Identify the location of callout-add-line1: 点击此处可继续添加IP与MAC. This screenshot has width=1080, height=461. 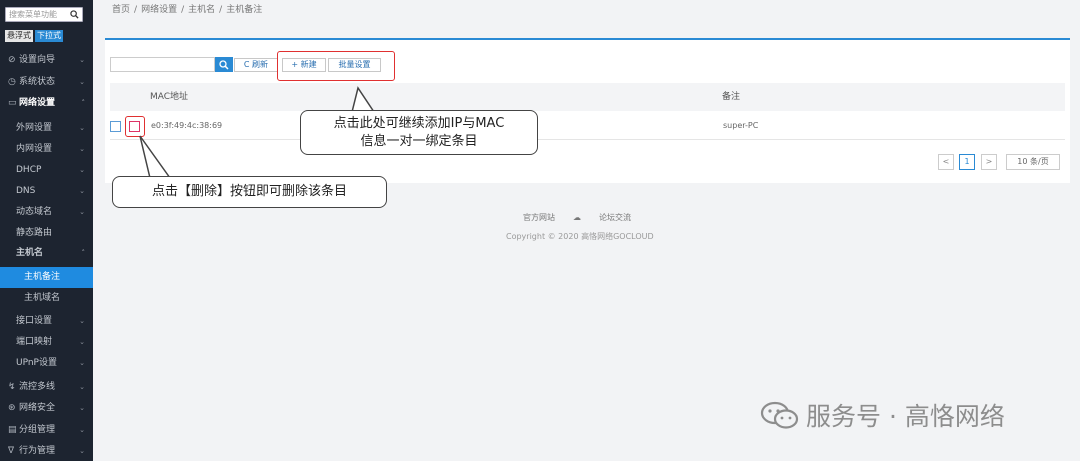
(419, 123).